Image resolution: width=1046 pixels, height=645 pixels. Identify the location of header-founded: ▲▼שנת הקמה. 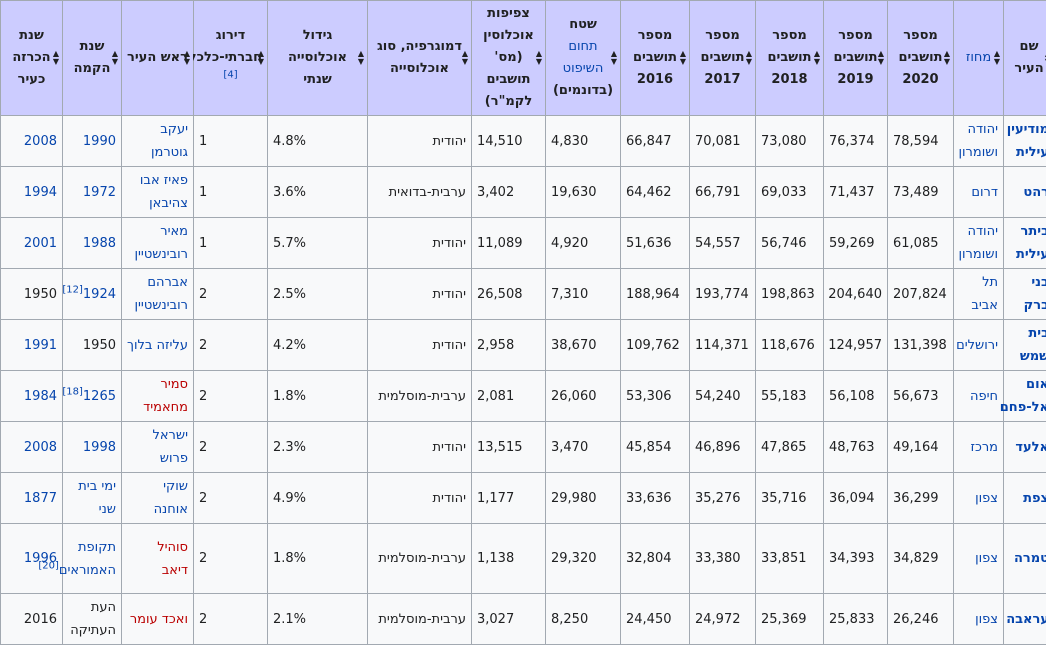
(92, 58).